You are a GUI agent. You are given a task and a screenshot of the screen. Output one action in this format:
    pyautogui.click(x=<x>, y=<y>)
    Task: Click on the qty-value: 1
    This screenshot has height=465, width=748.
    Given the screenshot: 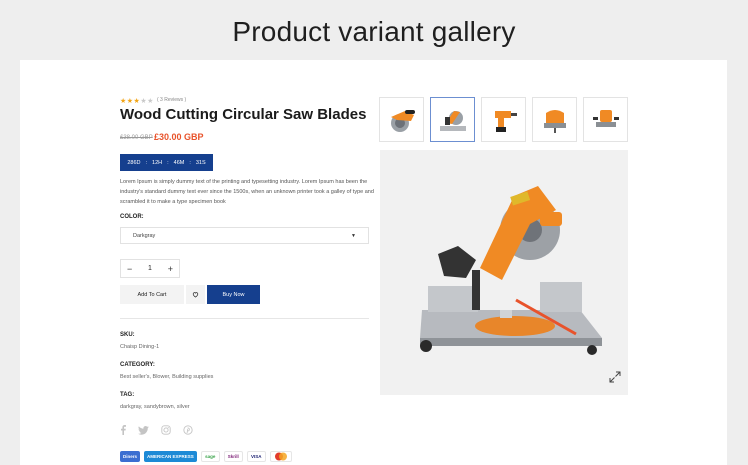 What is the action you would take?
    pyautogui.click(x=150, y=268)
    